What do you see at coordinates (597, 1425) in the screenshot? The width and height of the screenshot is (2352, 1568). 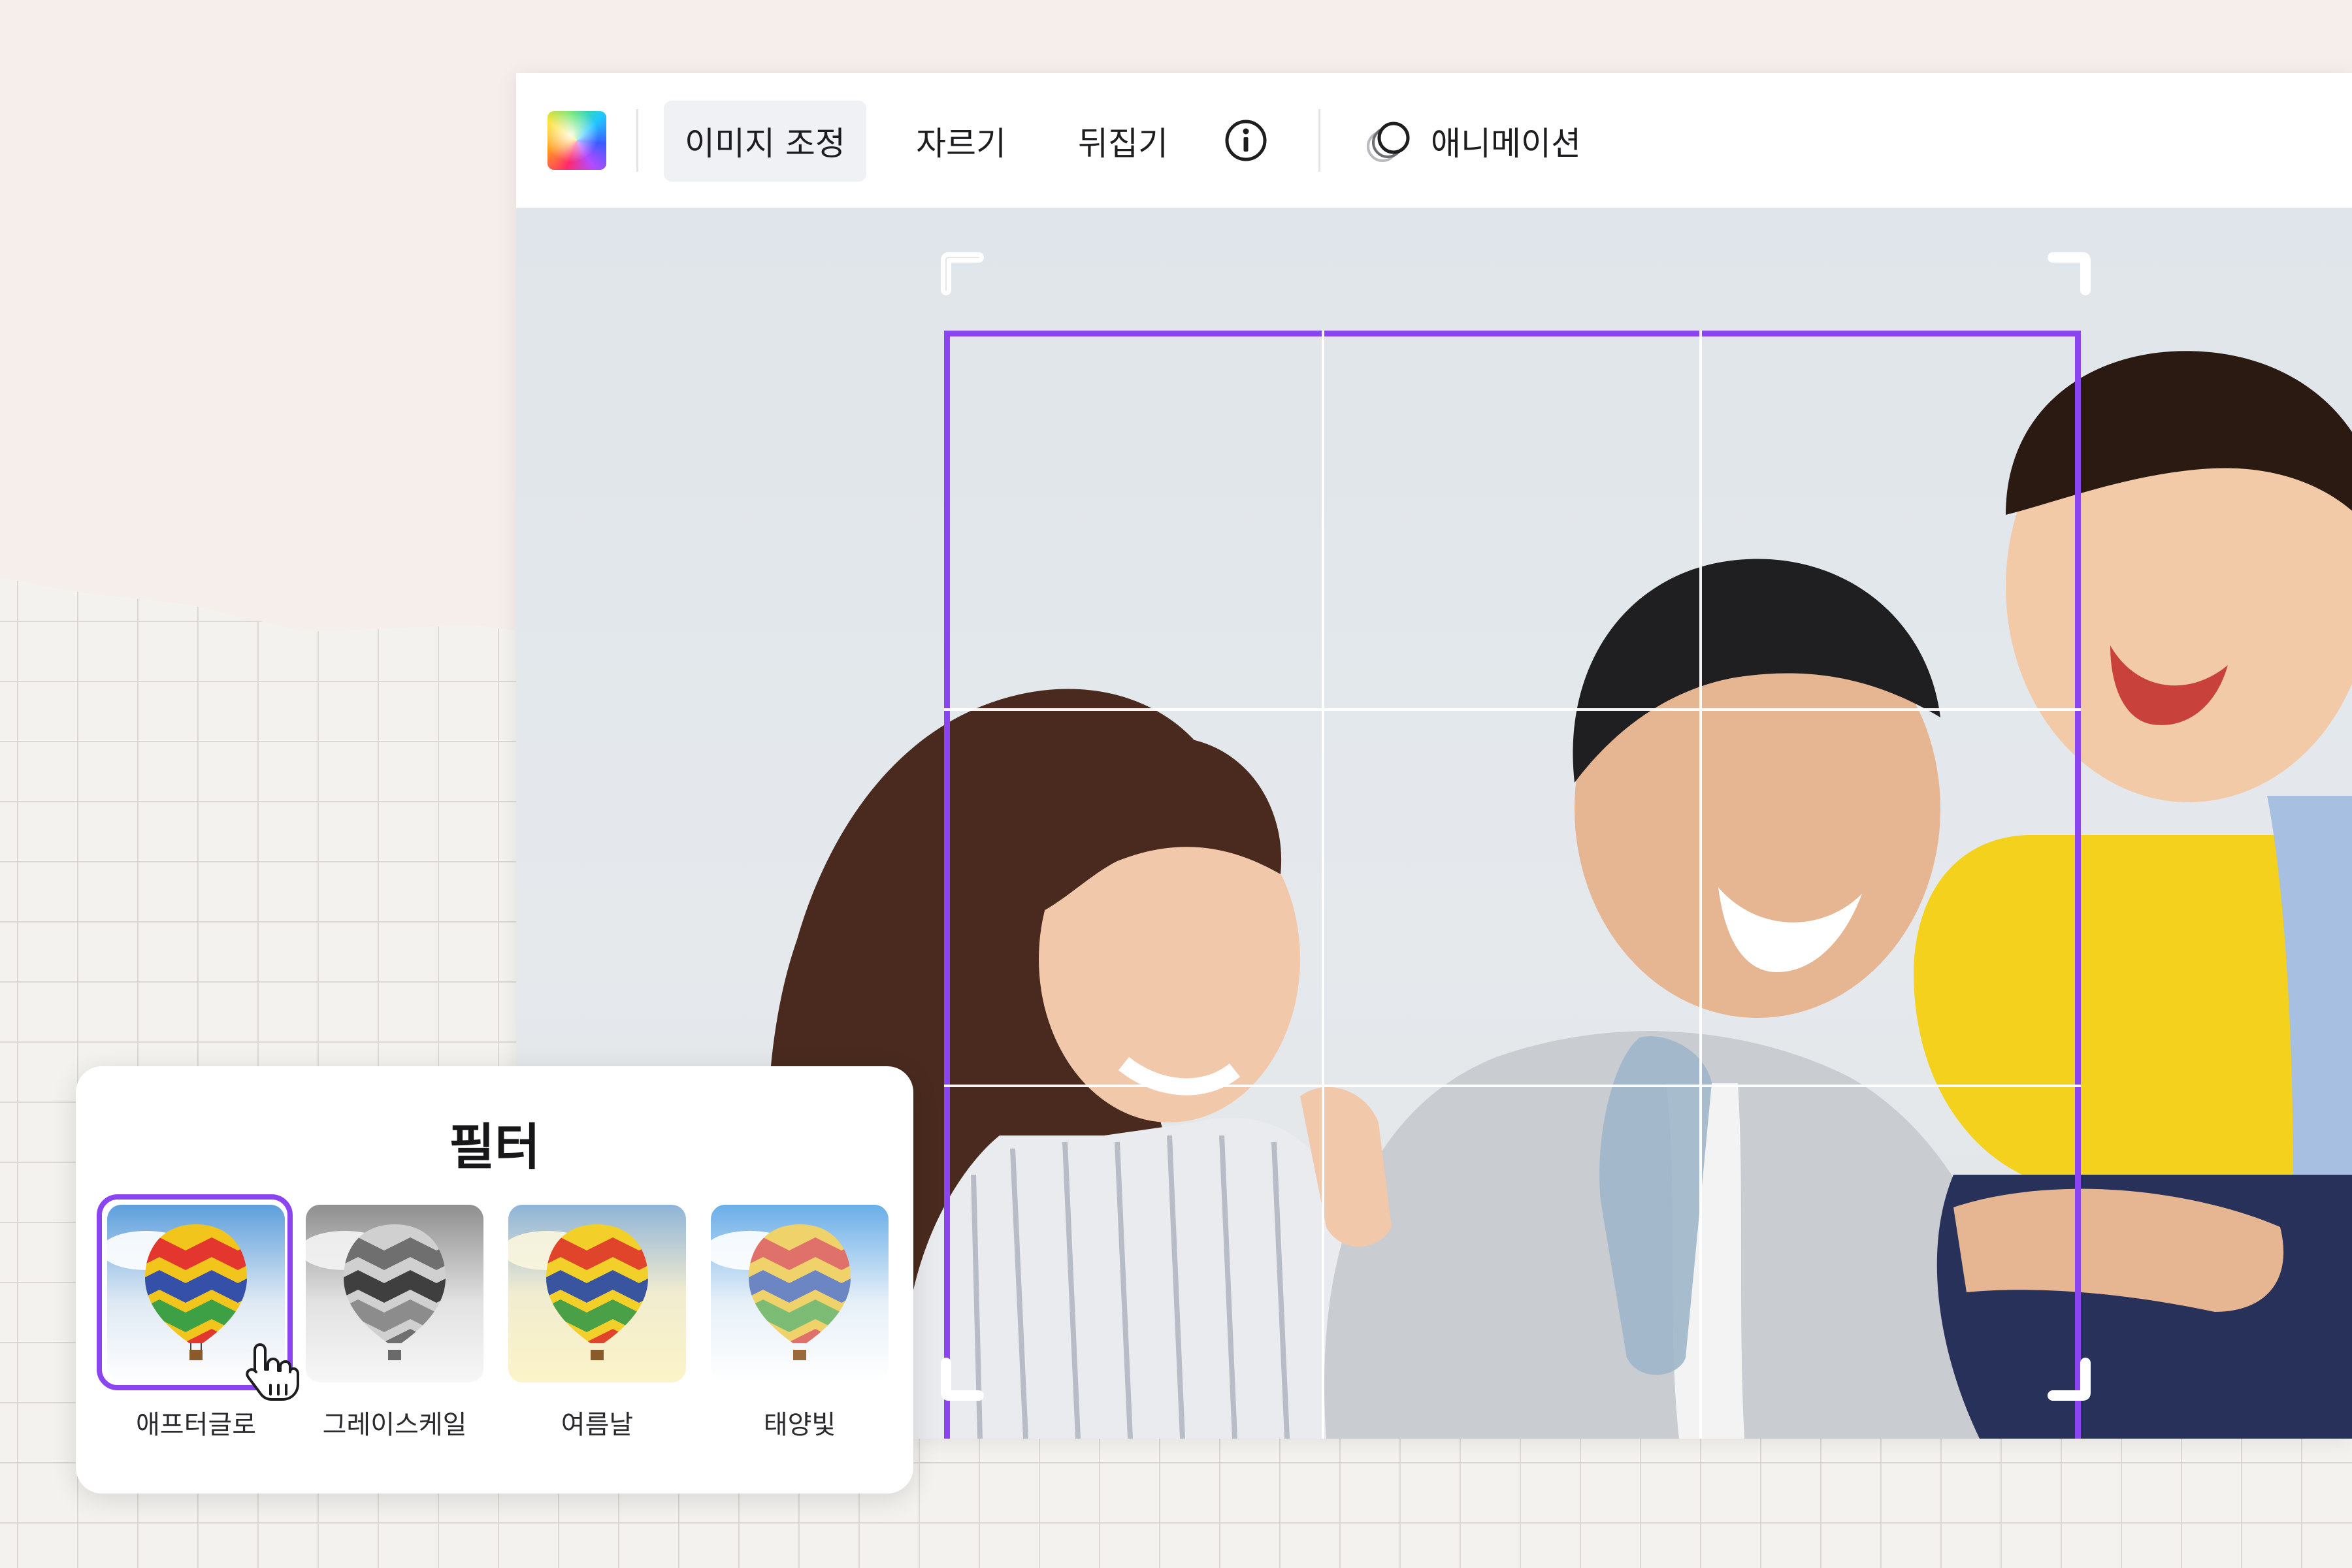 I see `filter-label: 여름날` at bounding box center [597, 1425].